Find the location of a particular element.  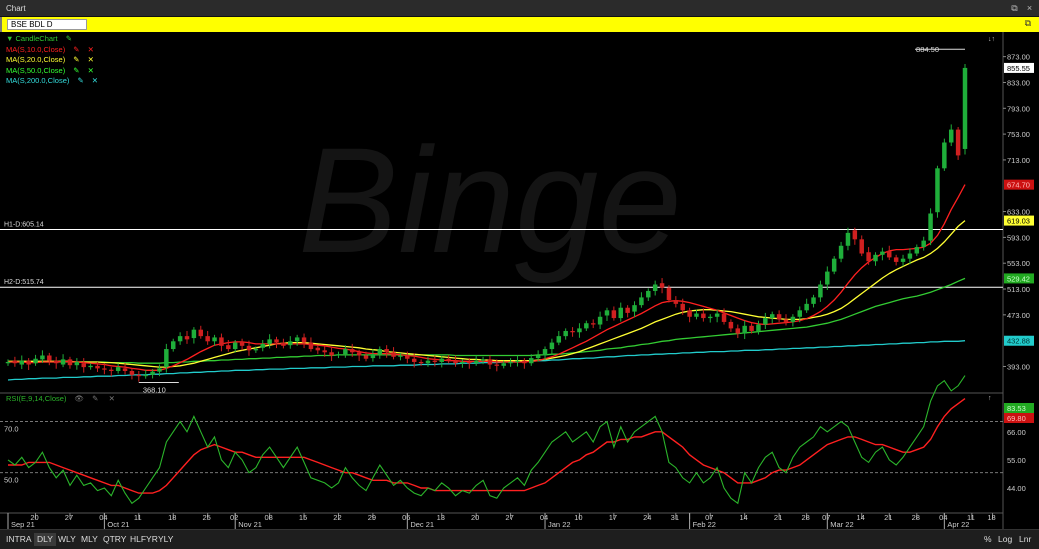

period-mly: MLY is located at coordinates (89, 539).